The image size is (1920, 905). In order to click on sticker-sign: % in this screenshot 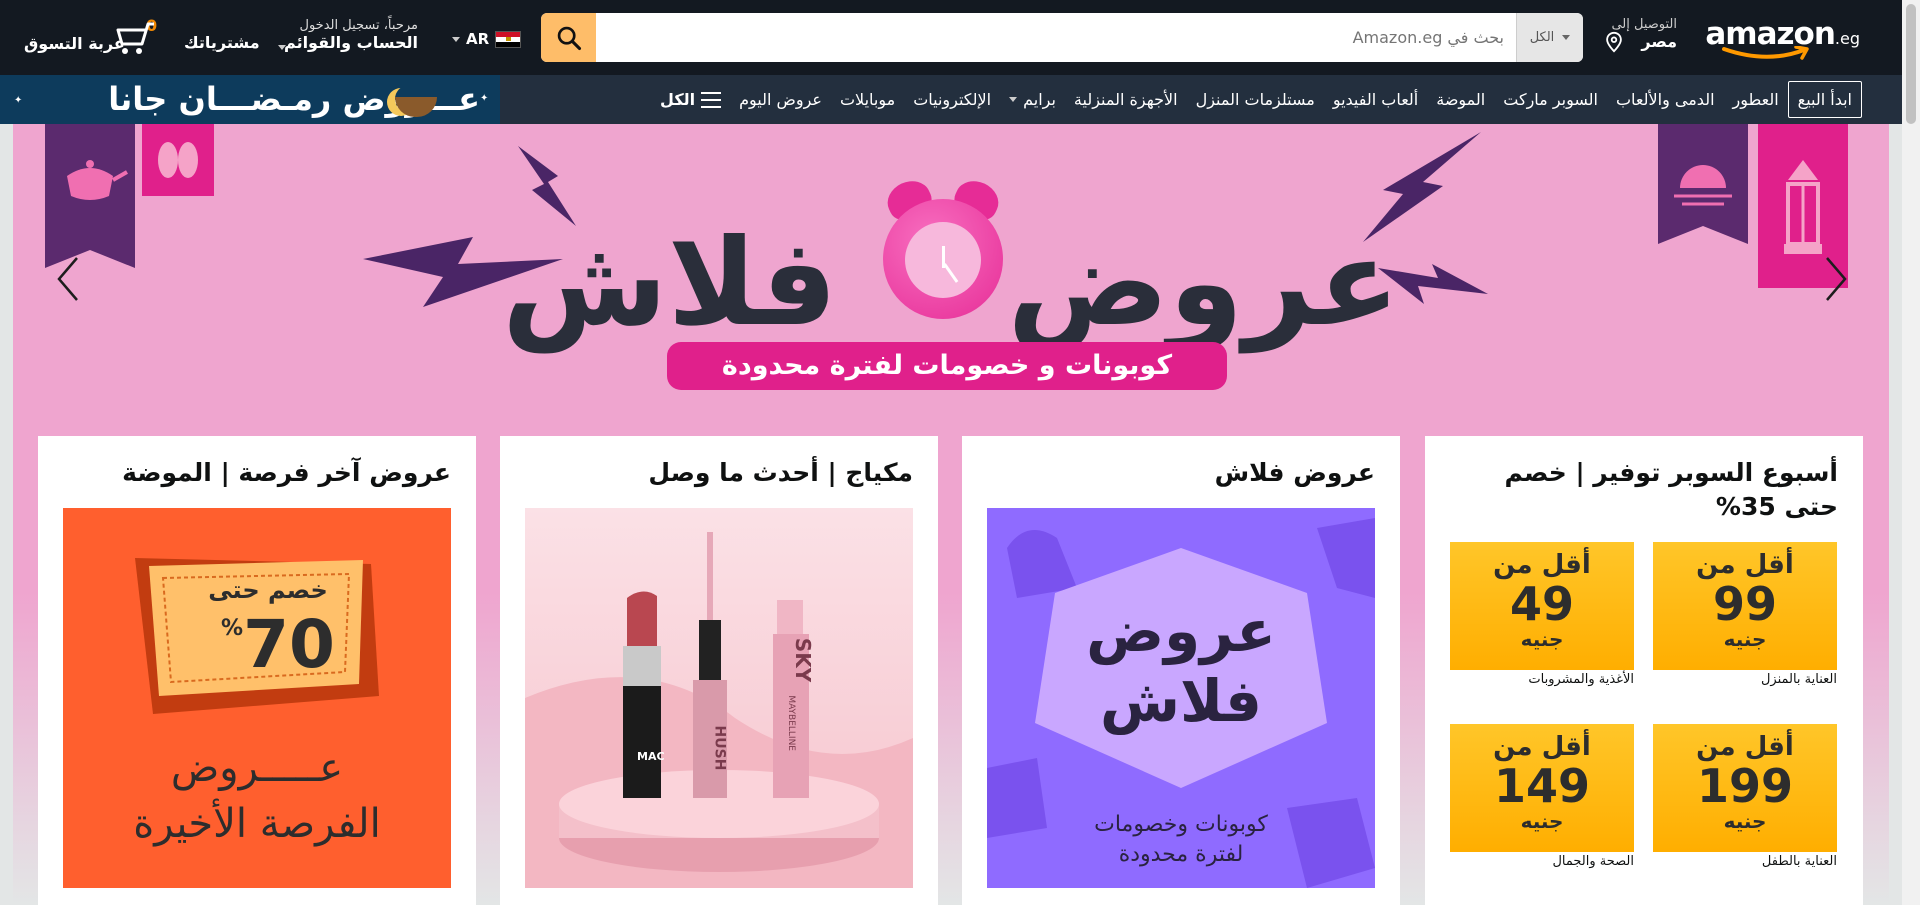, I will do `click(232, 628)`.